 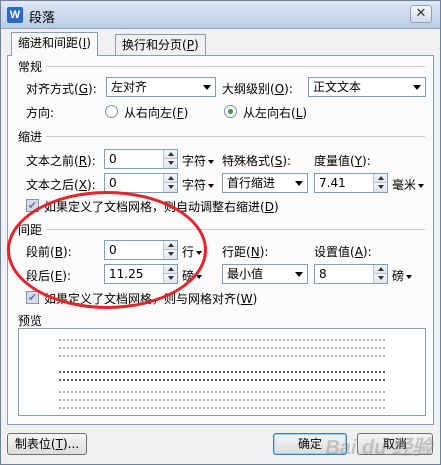 What do you see at coordinates (32, 297) in the screenshot?
I see `spacing-grid-checkbox: ✔` at bounding box center [32, 297].